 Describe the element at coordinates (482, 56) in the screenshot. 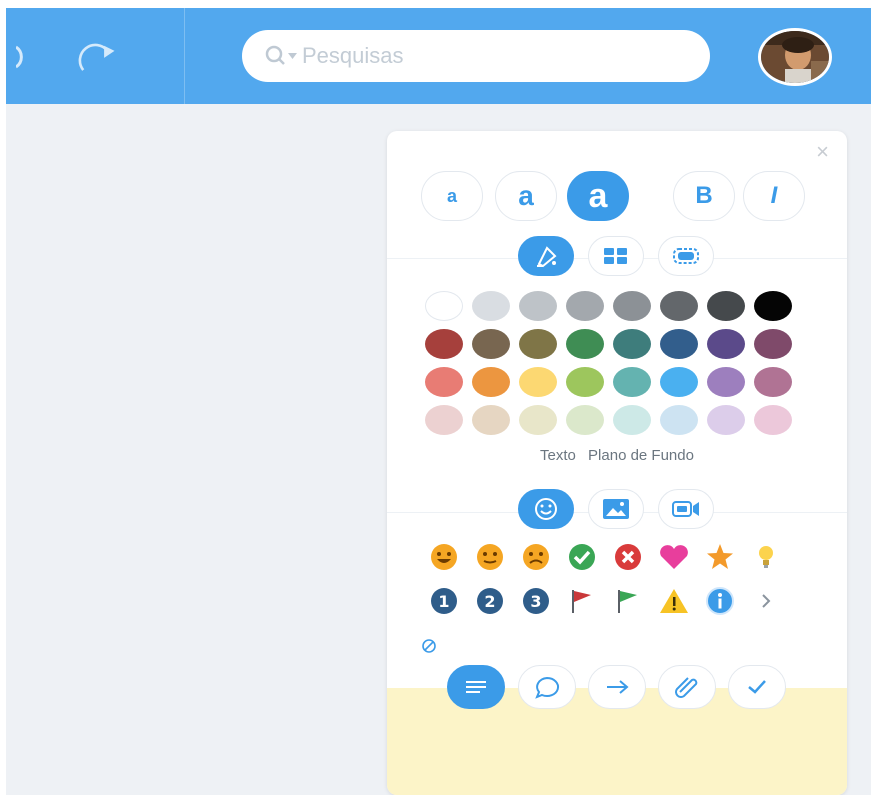

I see `search-input` at that location.